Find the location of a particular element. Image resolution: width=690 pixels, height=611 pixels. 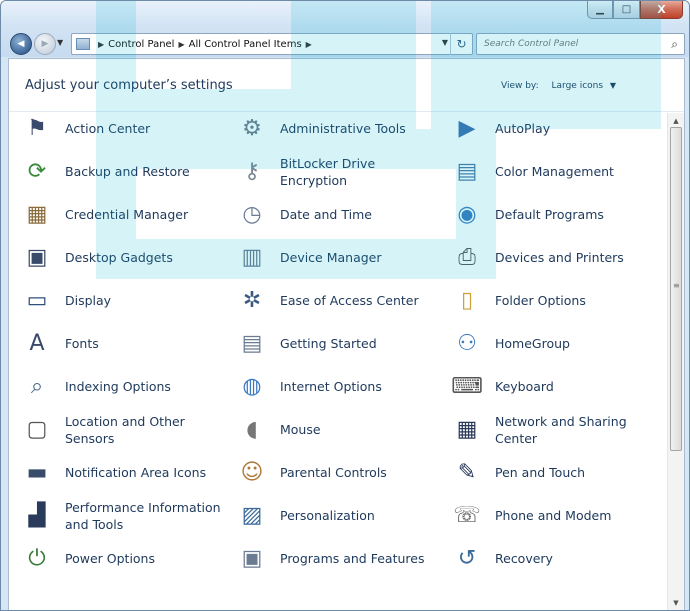

control-panel-item: ▢ Location and Other Sensors is located at coordinates (126, 430).